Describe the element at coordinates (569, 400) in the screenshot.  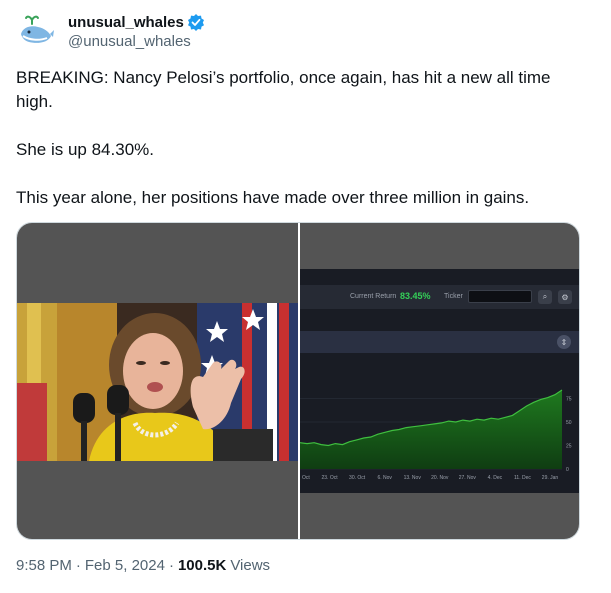
I see `y-tick-label: 75` at that location.